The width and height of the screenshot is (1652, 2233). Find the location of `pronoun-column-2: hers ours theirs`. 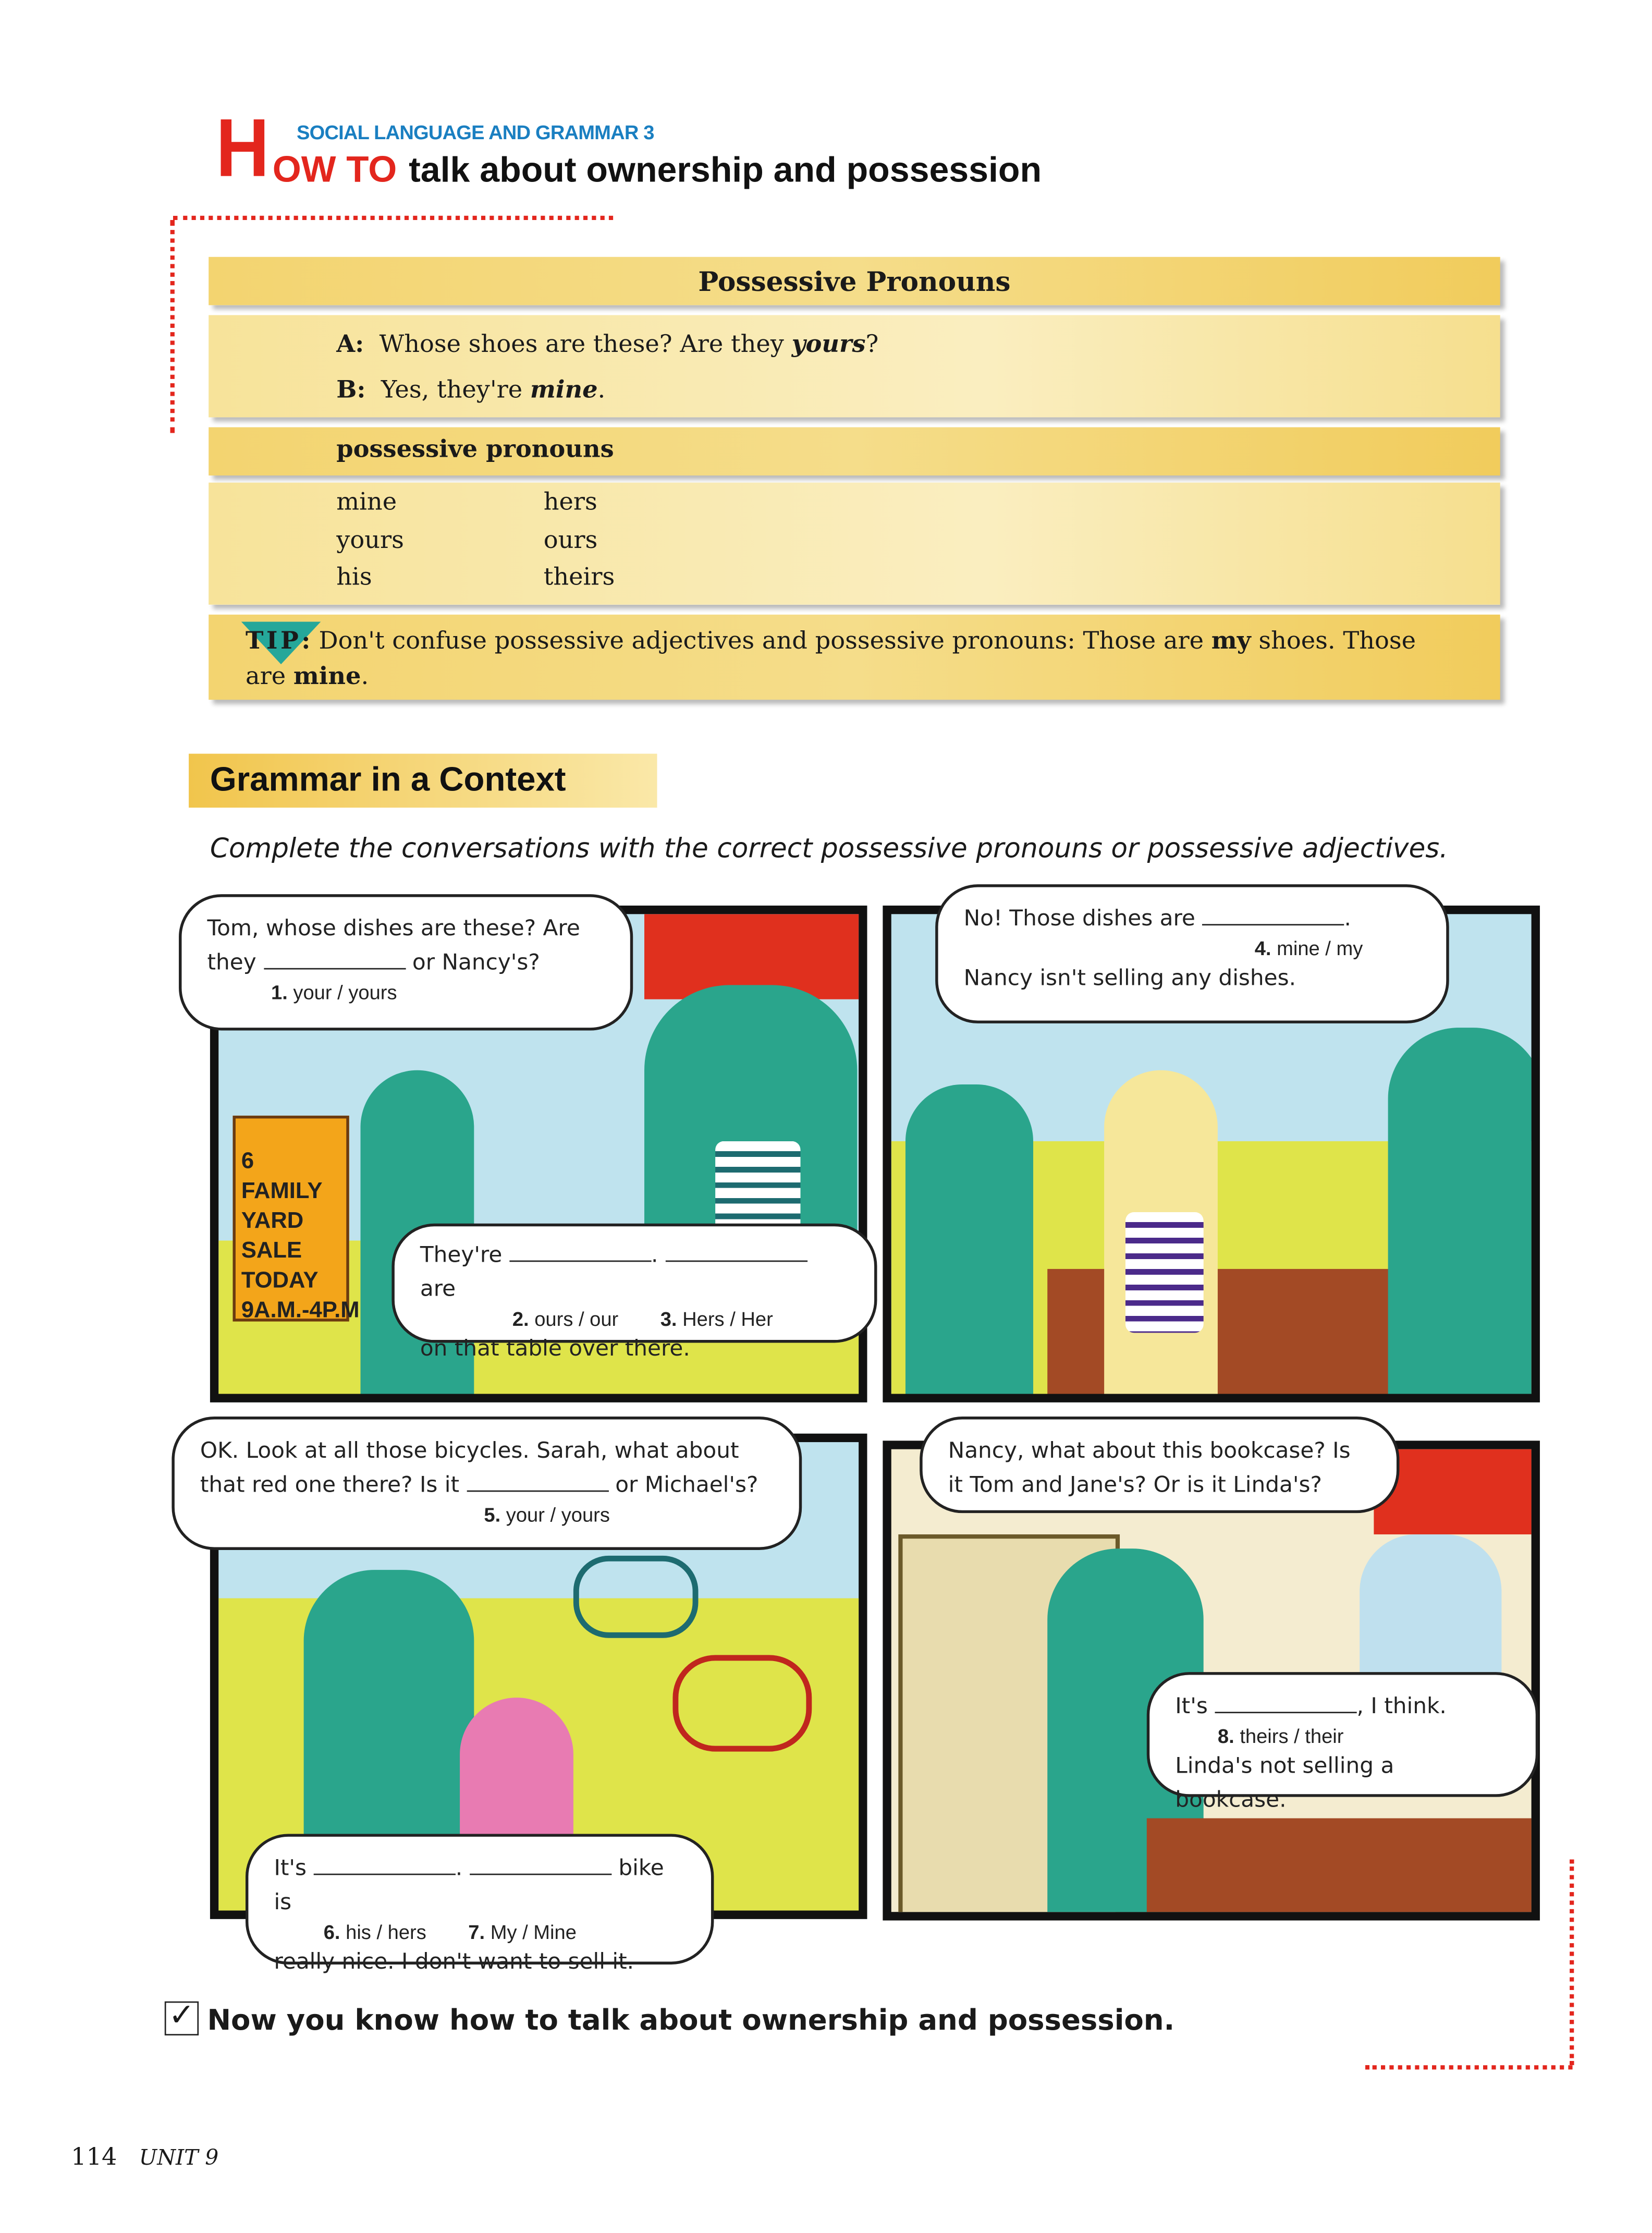

pronoun-column-2: hers ours theirs is located at coordinates (579, 540).